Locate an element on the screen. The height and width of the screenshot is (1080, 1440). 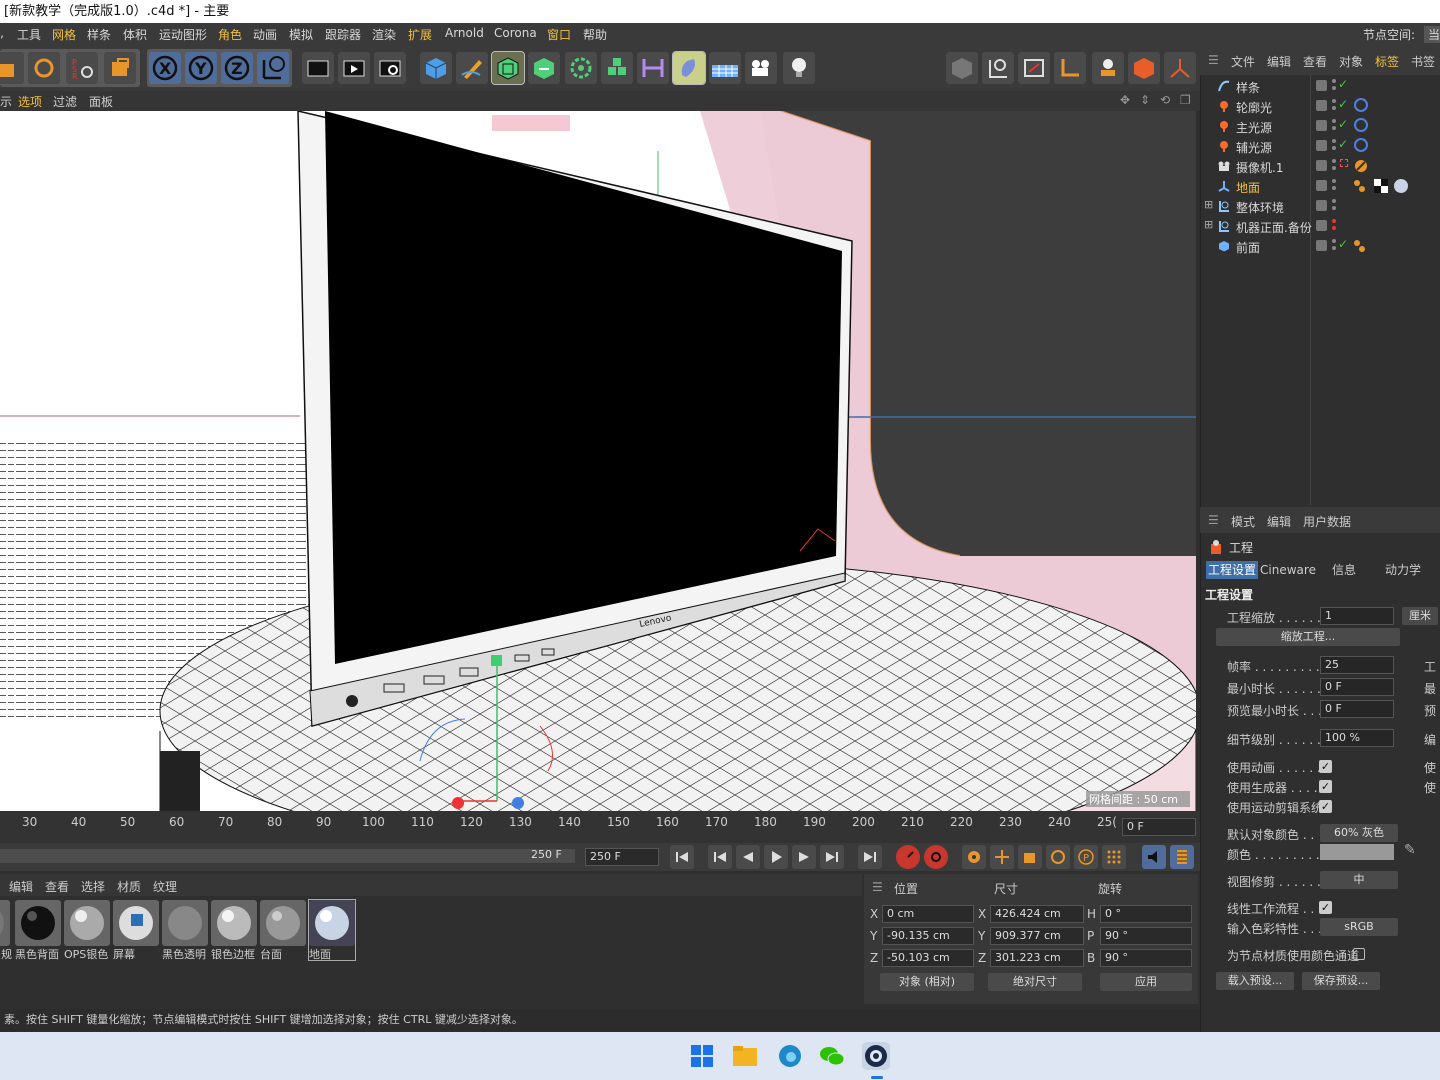
file-explorer-icon is located at coordinates (745, 1056).